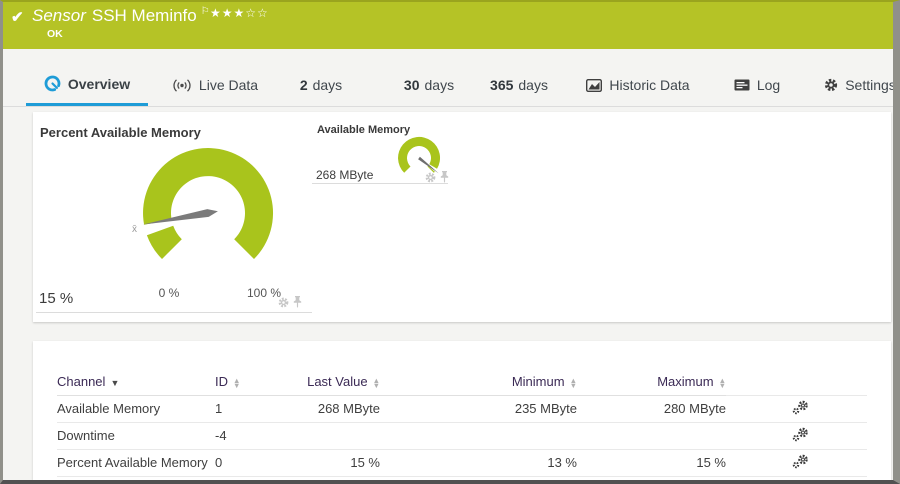 The width and height of the screenshot is (900, 484). I want to click on tab-label: Overview, so click(99, 83).